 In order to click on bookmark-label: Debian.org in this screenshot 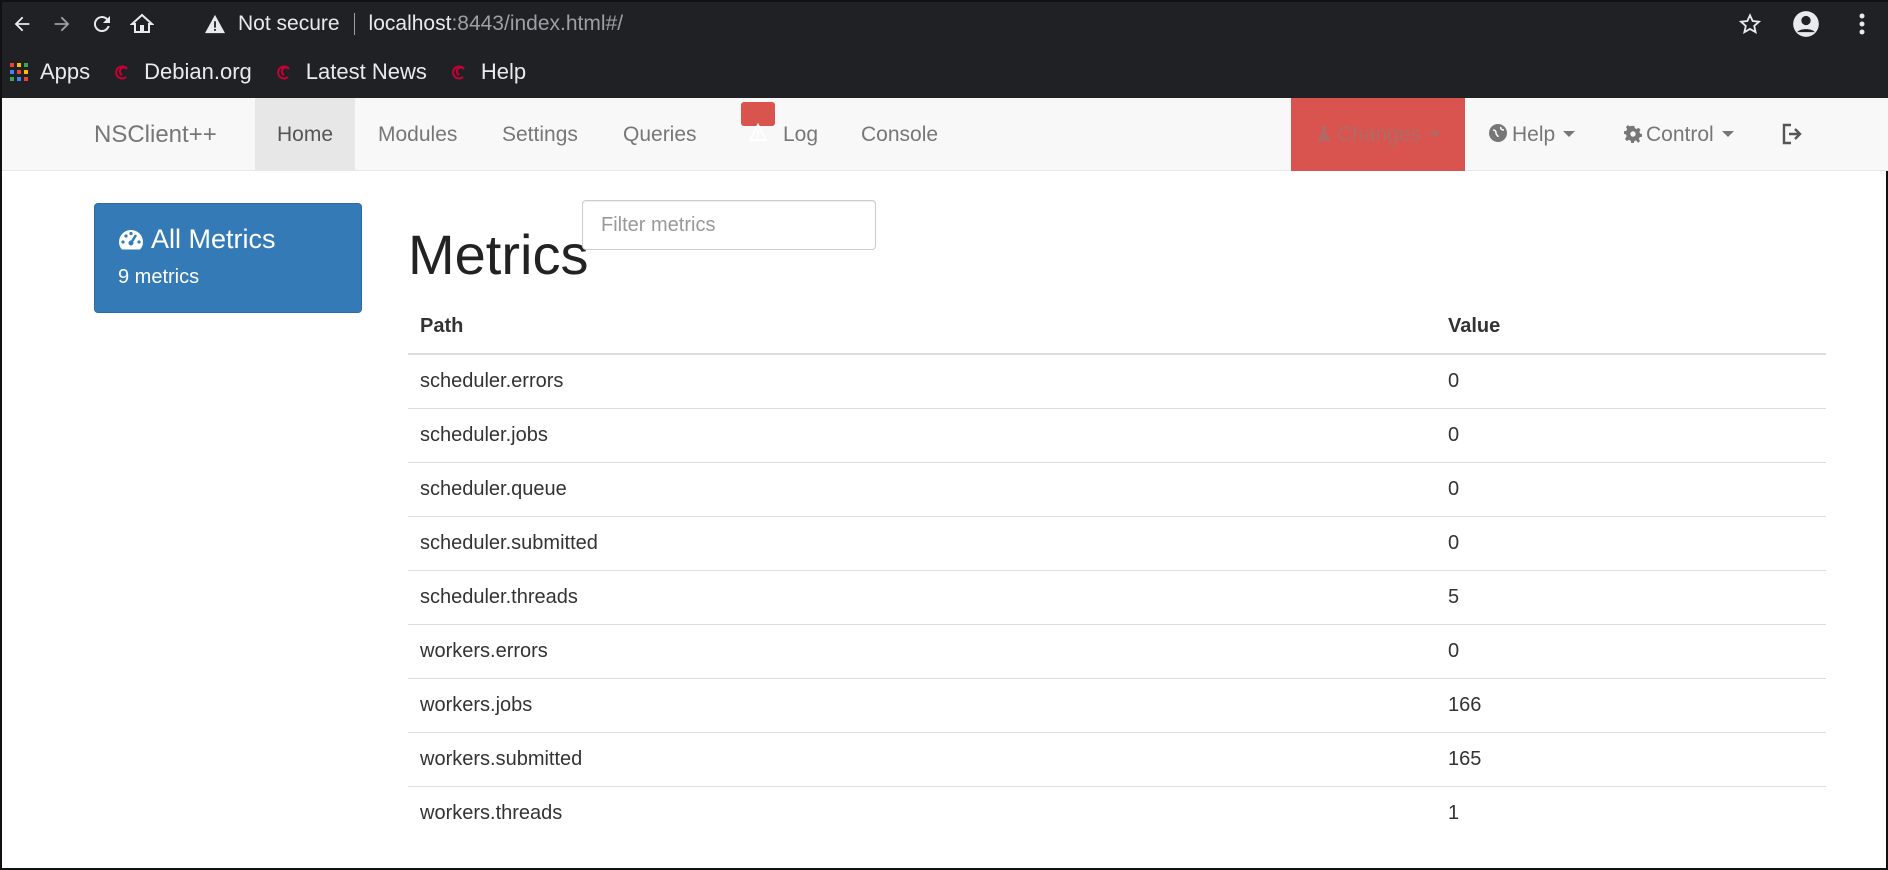, I will do `click(198, 71)`.